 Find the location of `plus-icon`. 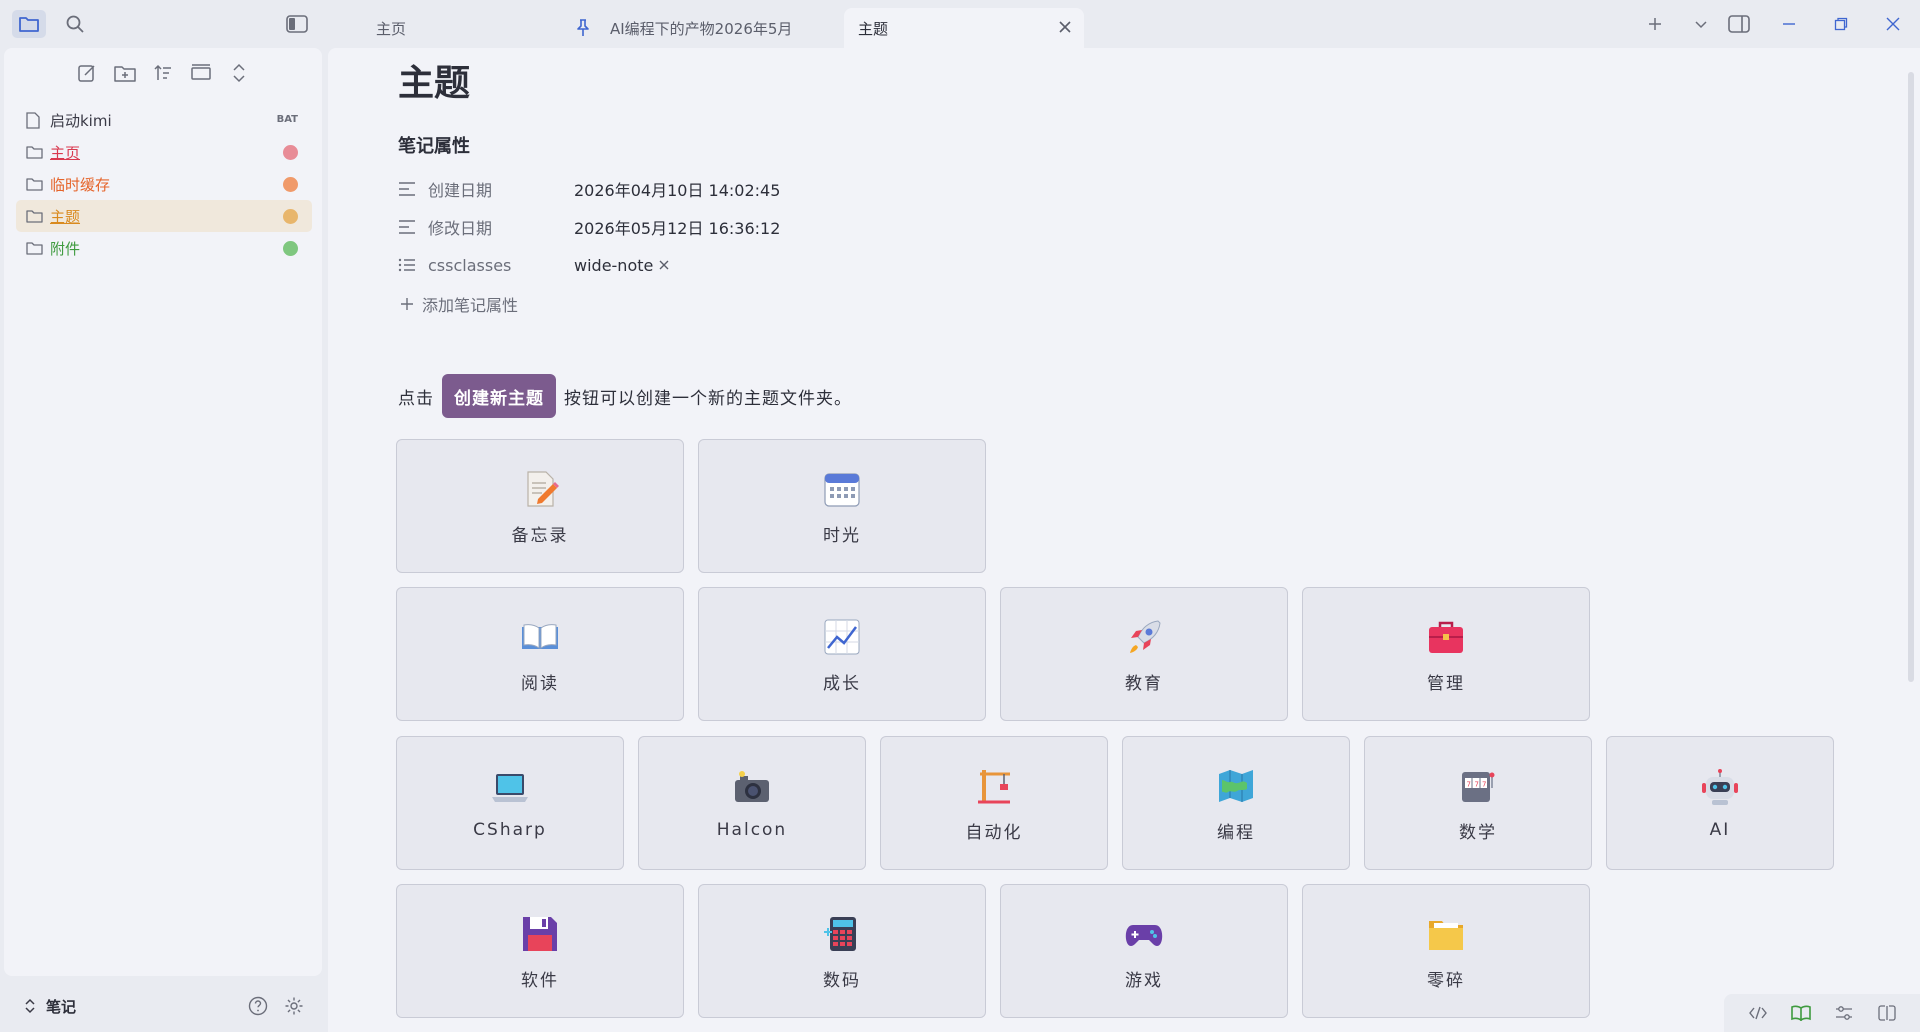

plus-icon is located at coordinates (407, 304).